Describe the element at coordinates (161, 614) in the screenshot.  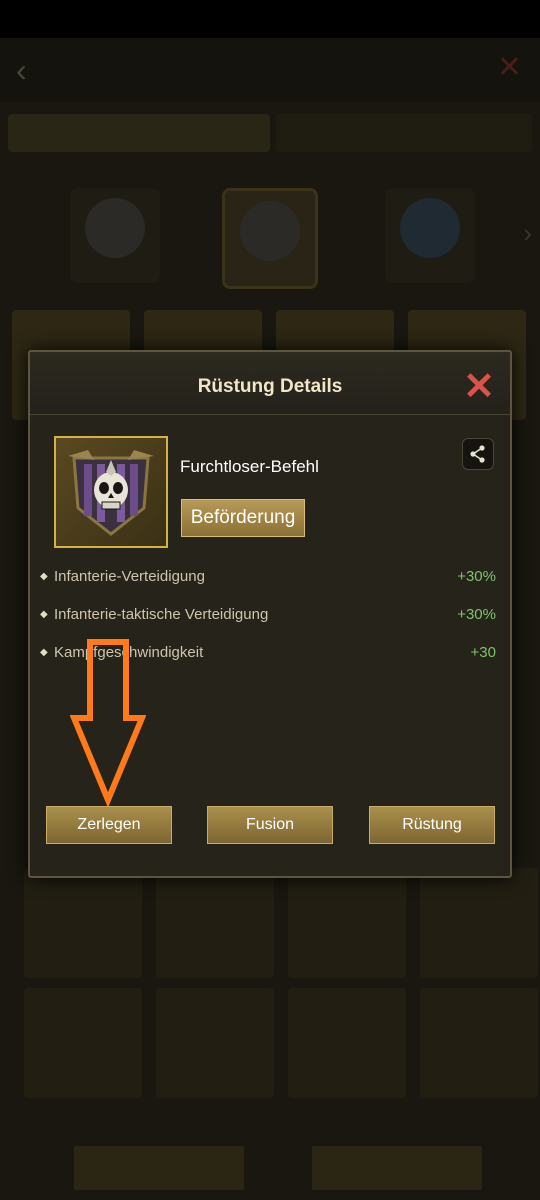
I see `stat-name: Infanterie-taktische Verteidigung` at that location.